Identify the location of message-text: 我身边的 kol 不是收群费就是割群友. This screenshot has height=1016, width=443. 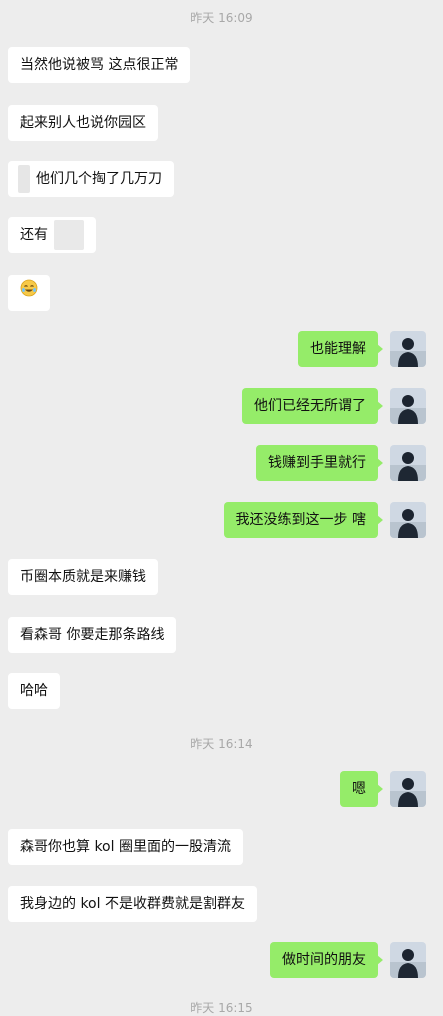
(132, 904).